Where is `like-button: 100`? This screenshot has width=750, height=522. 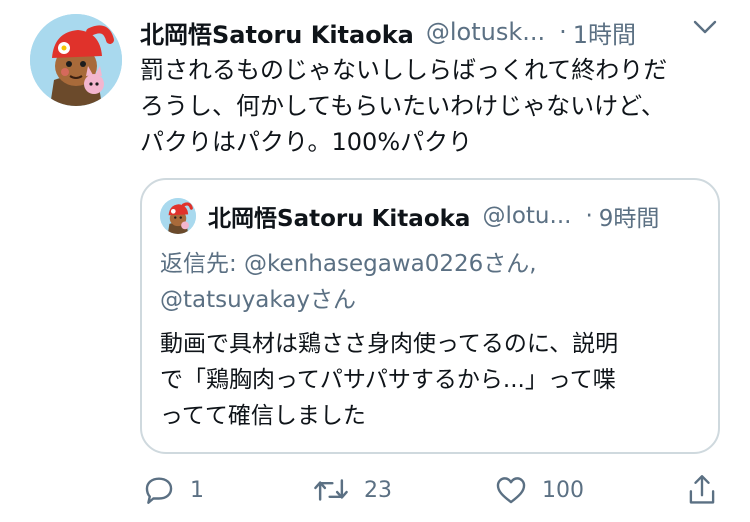 like-button: 100 is located at coordinates (539, 490).